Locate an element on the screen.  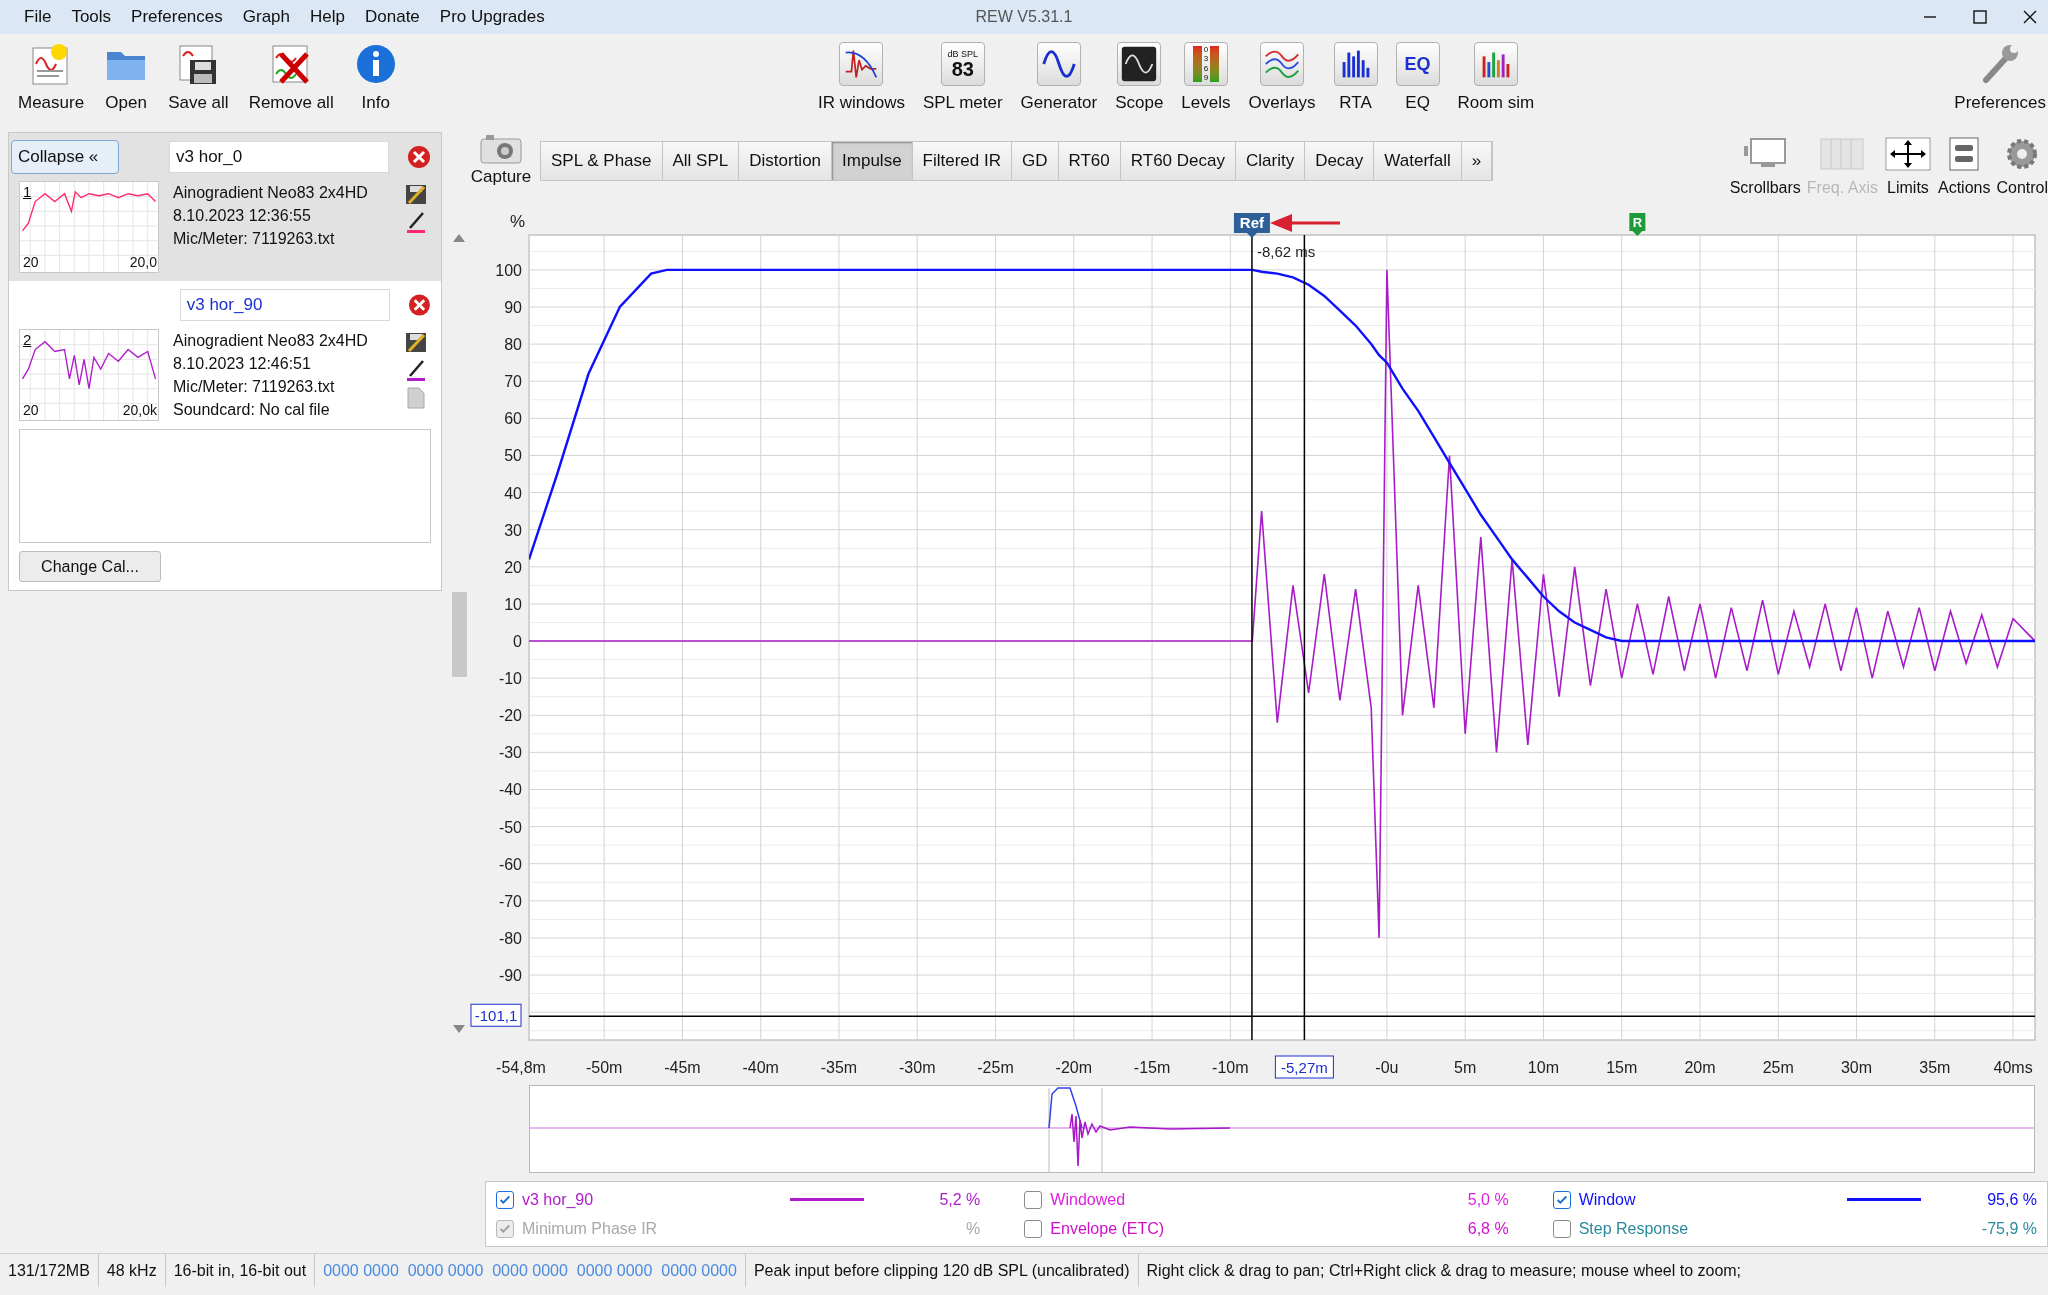
toolbar-button: Save all is located at coordinates (198, 79).